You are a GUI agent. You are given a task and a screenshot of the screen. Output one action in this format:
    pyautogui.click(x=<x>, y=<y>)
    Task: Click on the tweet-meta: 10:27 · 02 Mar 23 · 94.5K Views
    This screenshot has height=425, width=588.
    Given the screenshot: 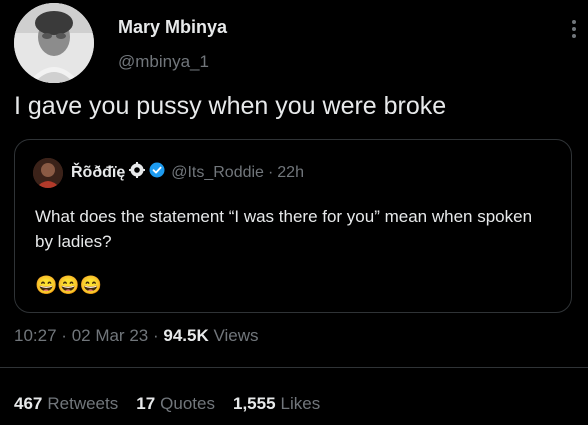 What is the action you would take?
    pyautogui.click(x=136, y=336)
    